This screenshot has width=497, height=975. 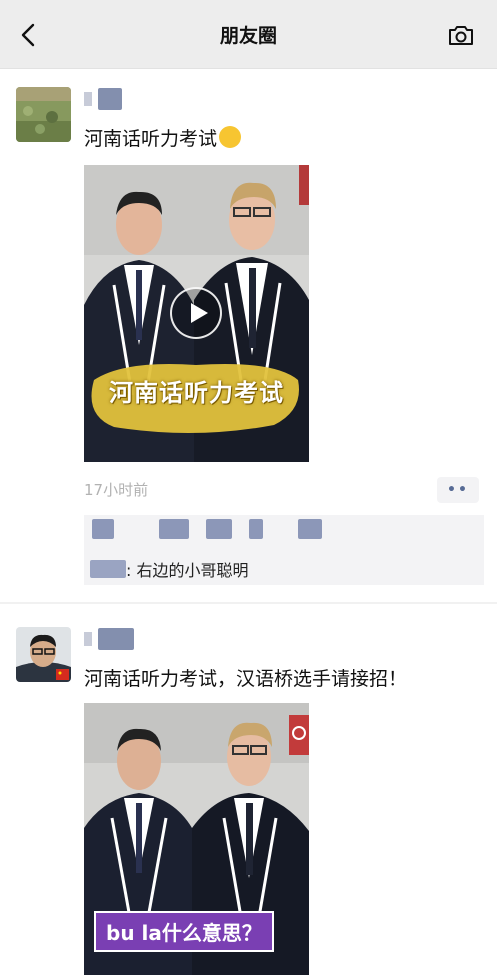 I want to click on navigation-bar: 朋友圈, so click(x=248, y=34).